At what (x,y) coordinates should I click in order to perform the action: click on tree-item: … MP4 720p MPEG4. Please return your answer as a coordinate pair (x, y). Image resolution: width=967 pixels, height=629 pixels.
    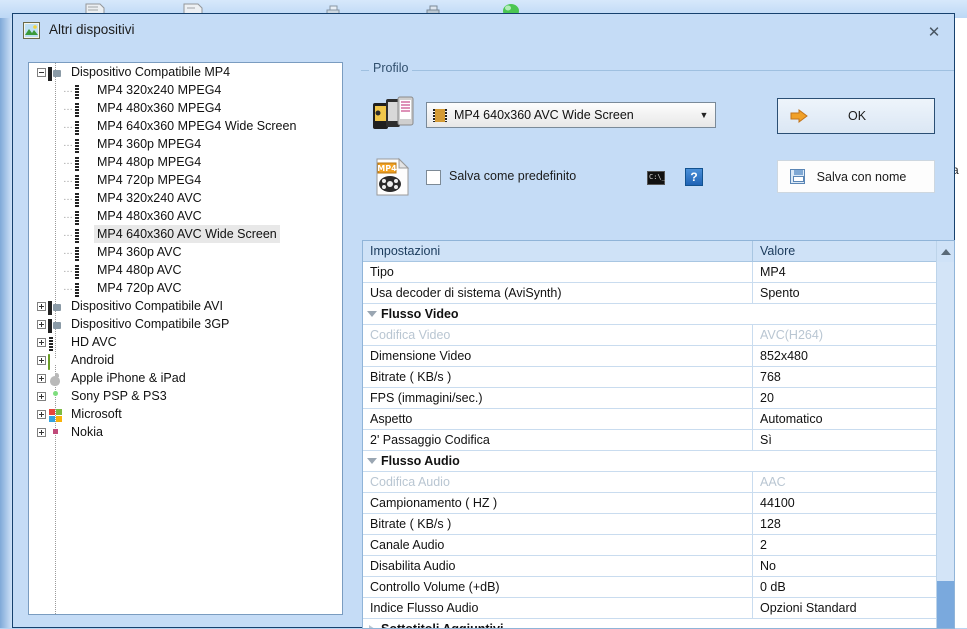
    Looking at the image, I should click on (185, 180).